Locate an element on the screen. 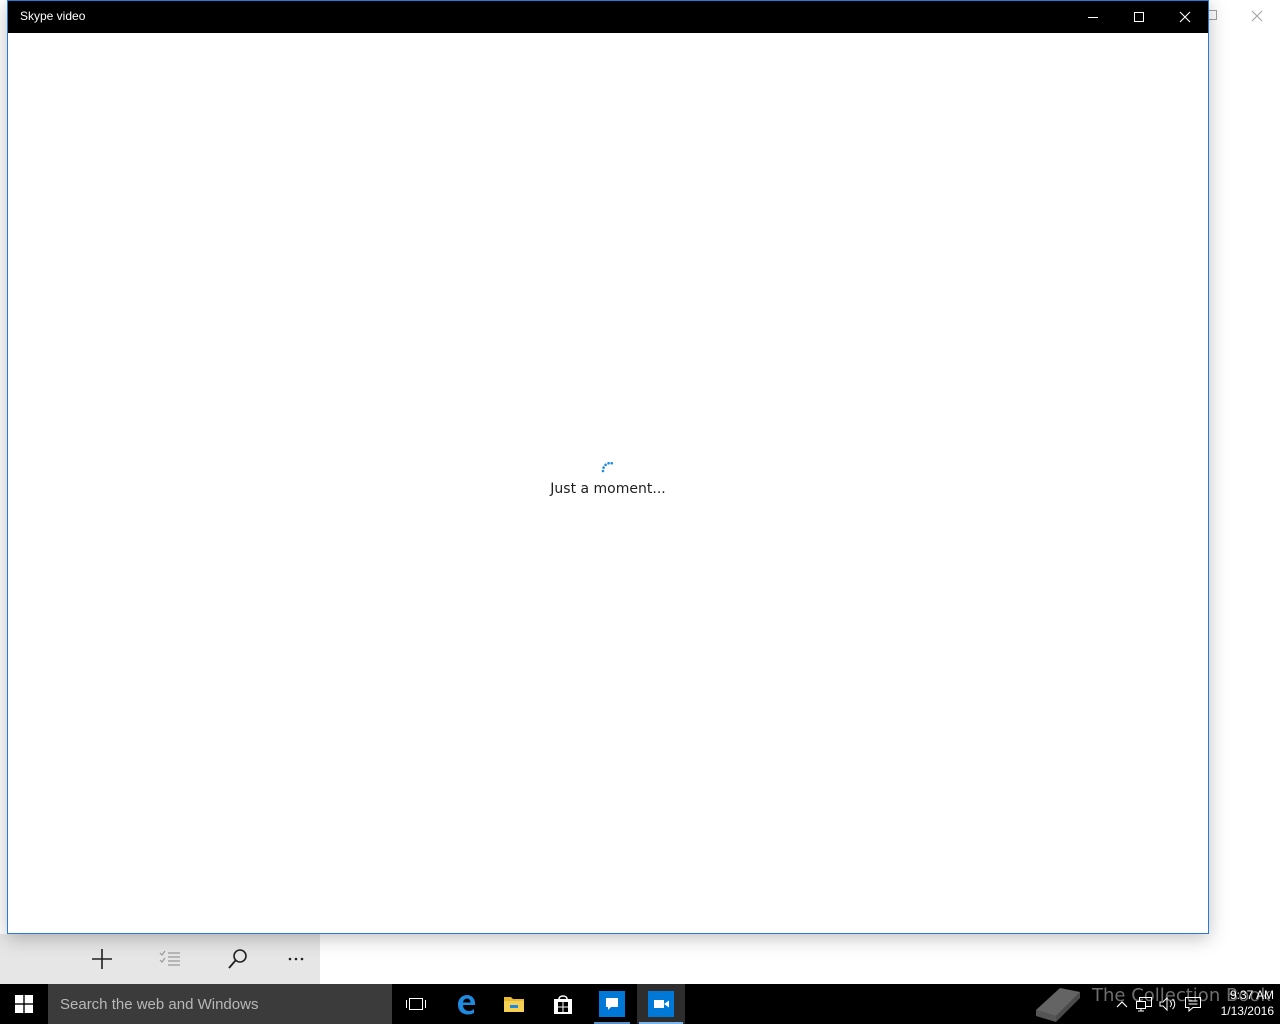 This screenshot has height=1024, width=1280. chevron-up-icon is located at coordinates (1122, 1004).